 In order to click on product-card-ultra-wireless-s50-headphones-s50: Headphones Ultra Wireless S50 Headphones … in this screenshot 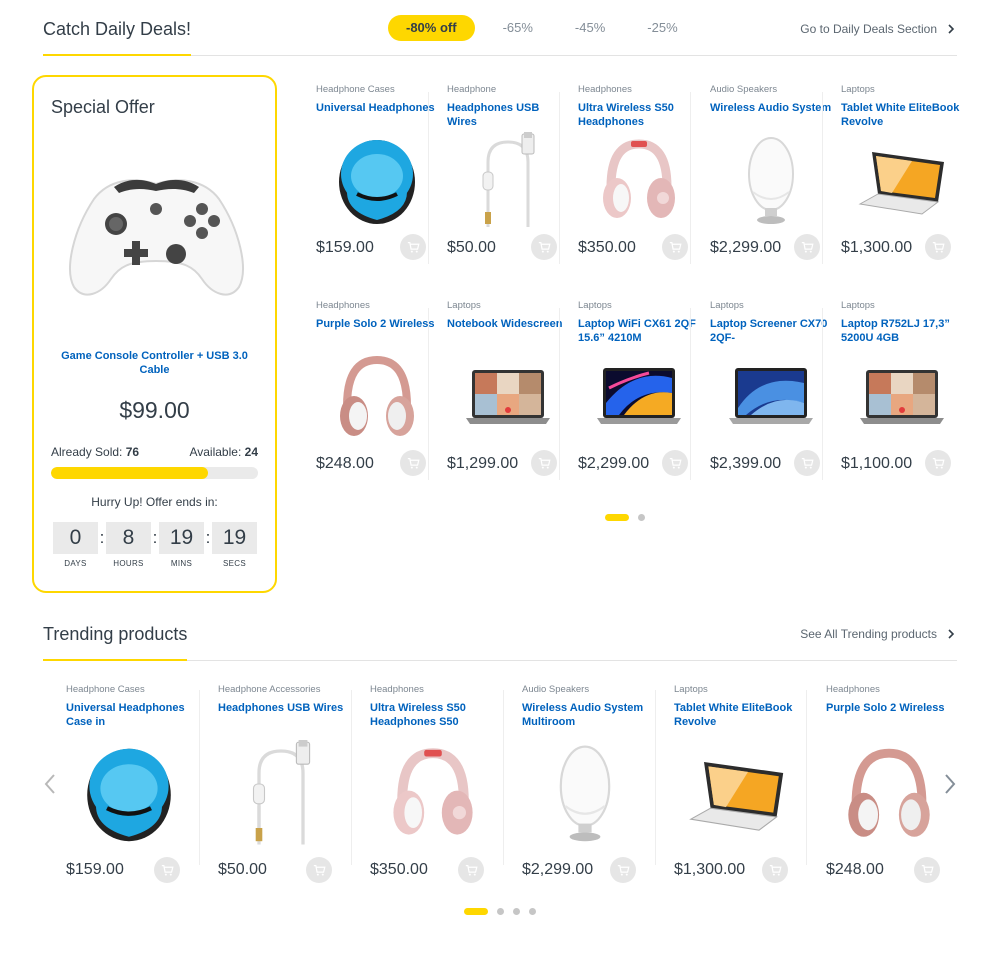, I will do `click(433, 783)`.